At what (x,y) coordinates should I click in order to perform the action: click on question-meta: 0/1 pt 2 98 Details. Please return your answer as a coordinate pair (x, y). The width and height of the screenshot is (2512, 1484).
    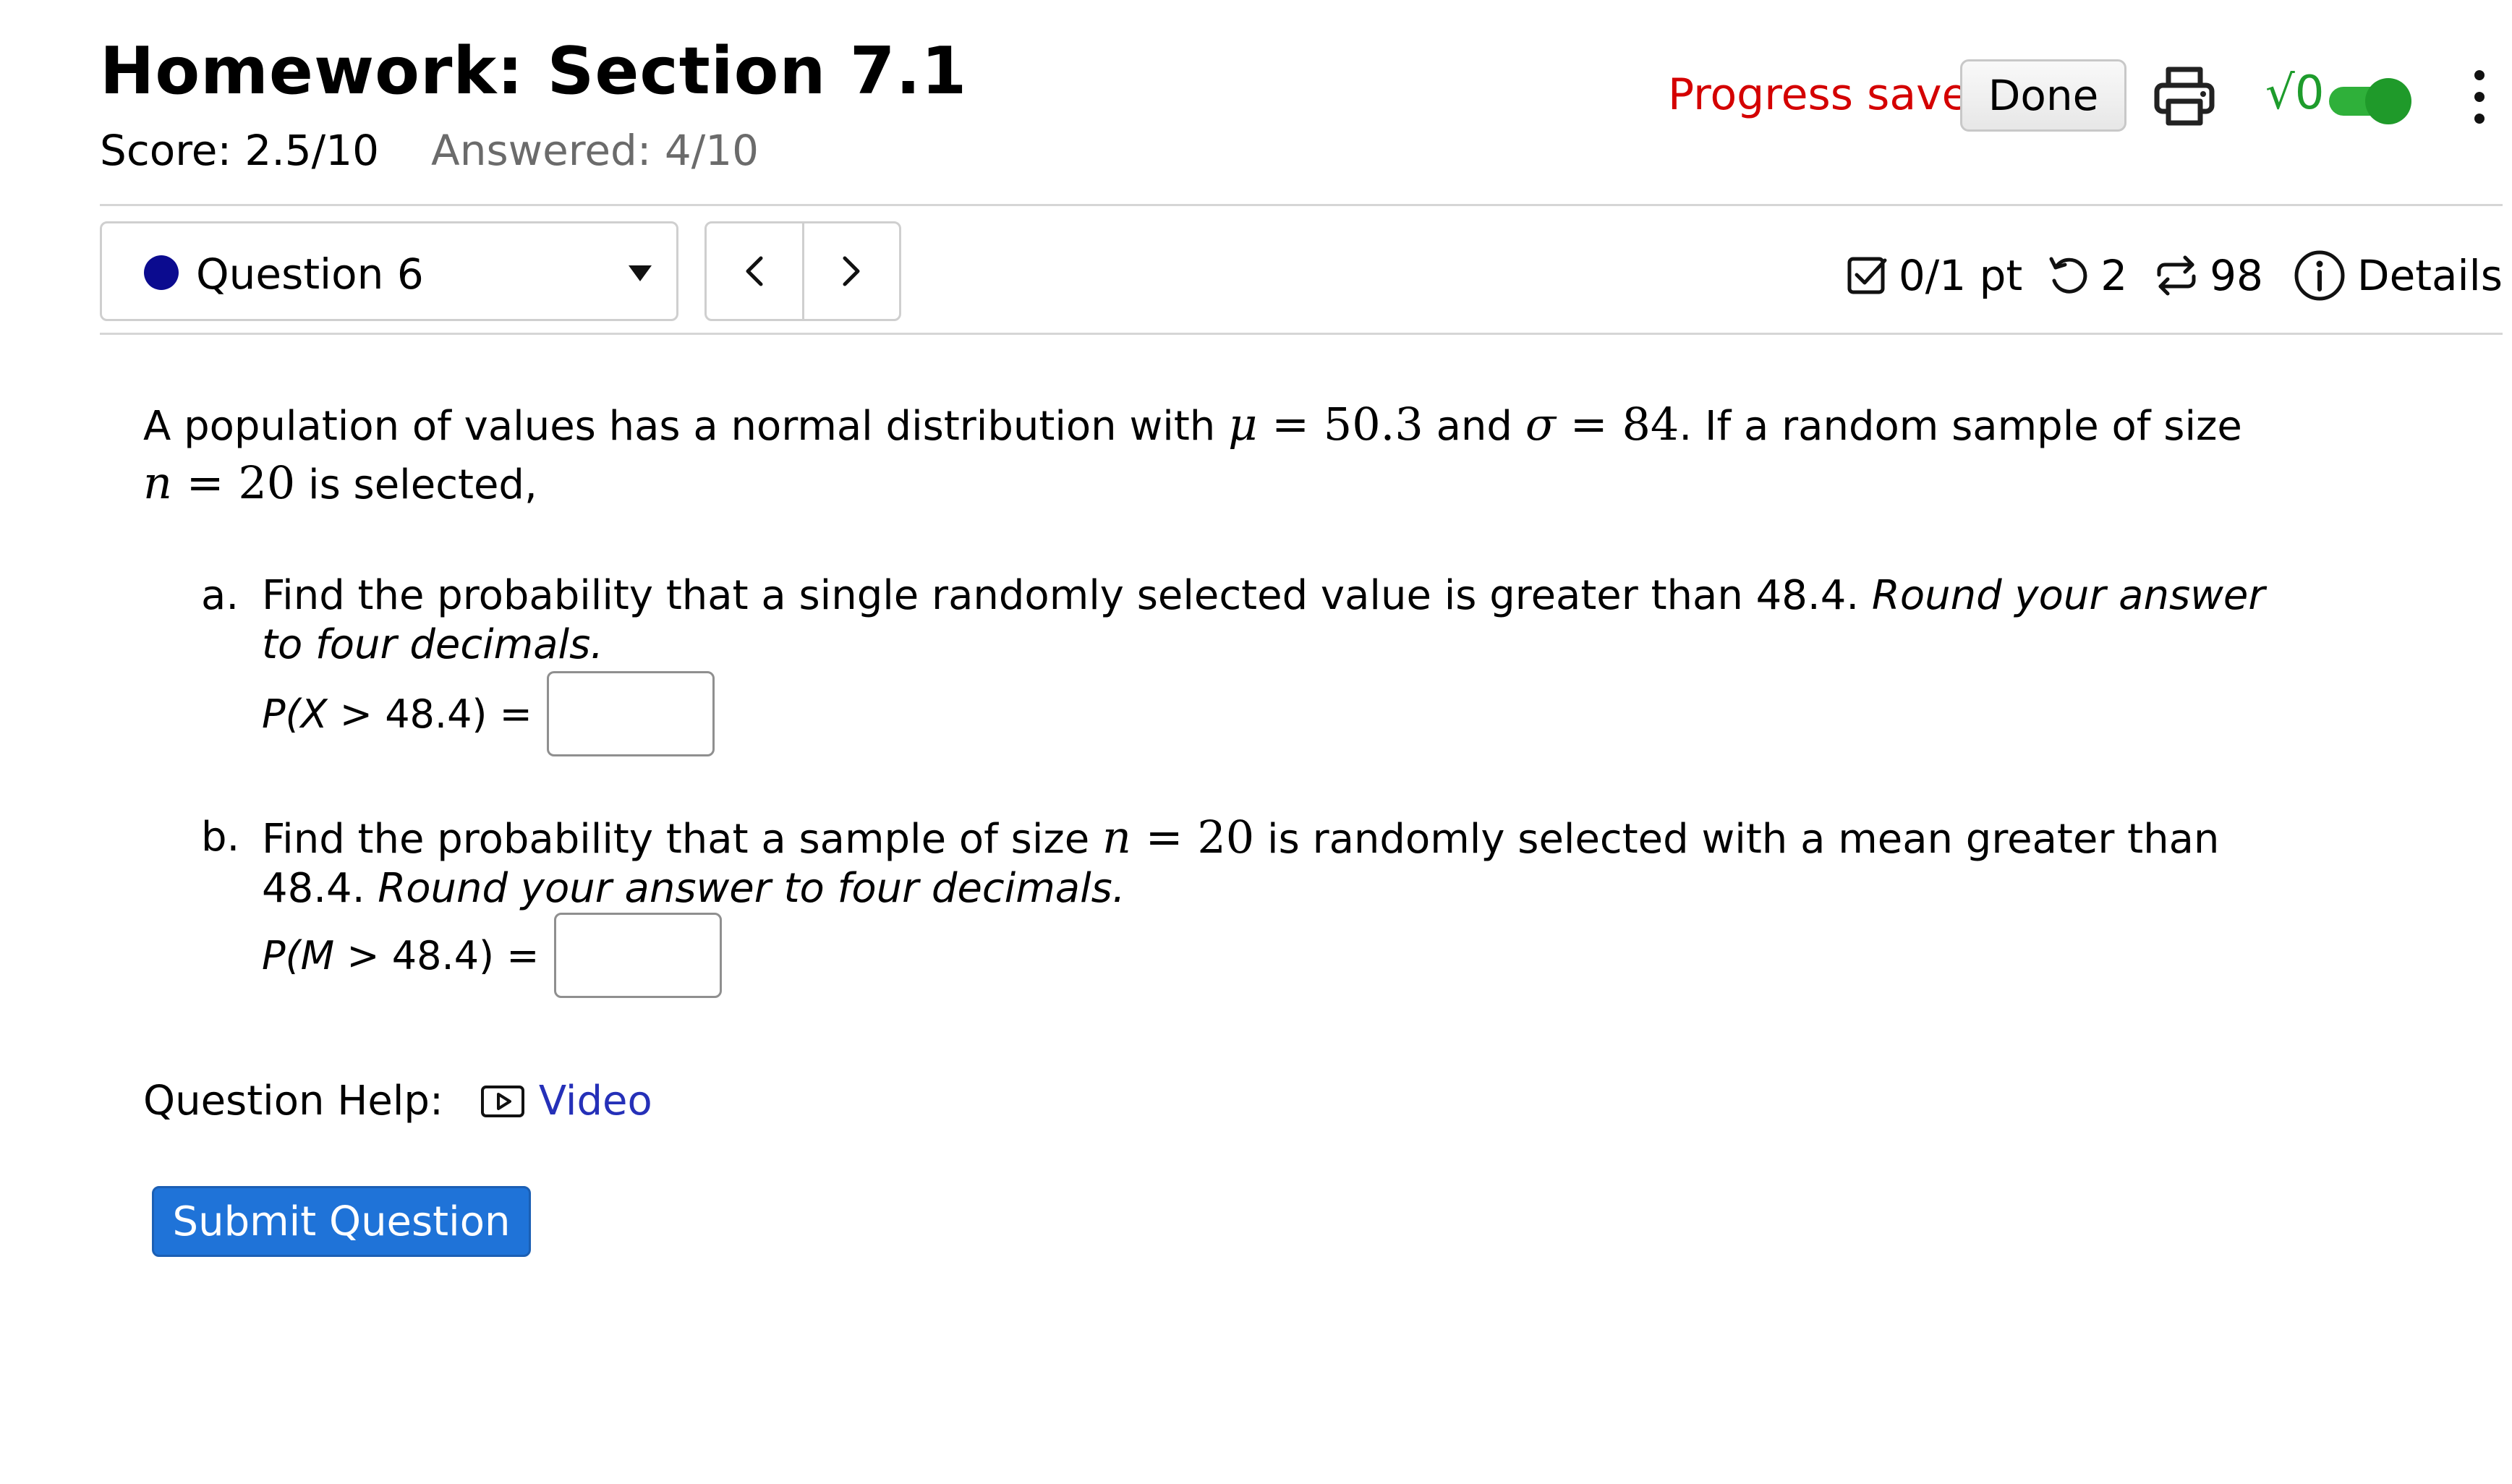
    Looking at the image, I should click on (2174, 275).